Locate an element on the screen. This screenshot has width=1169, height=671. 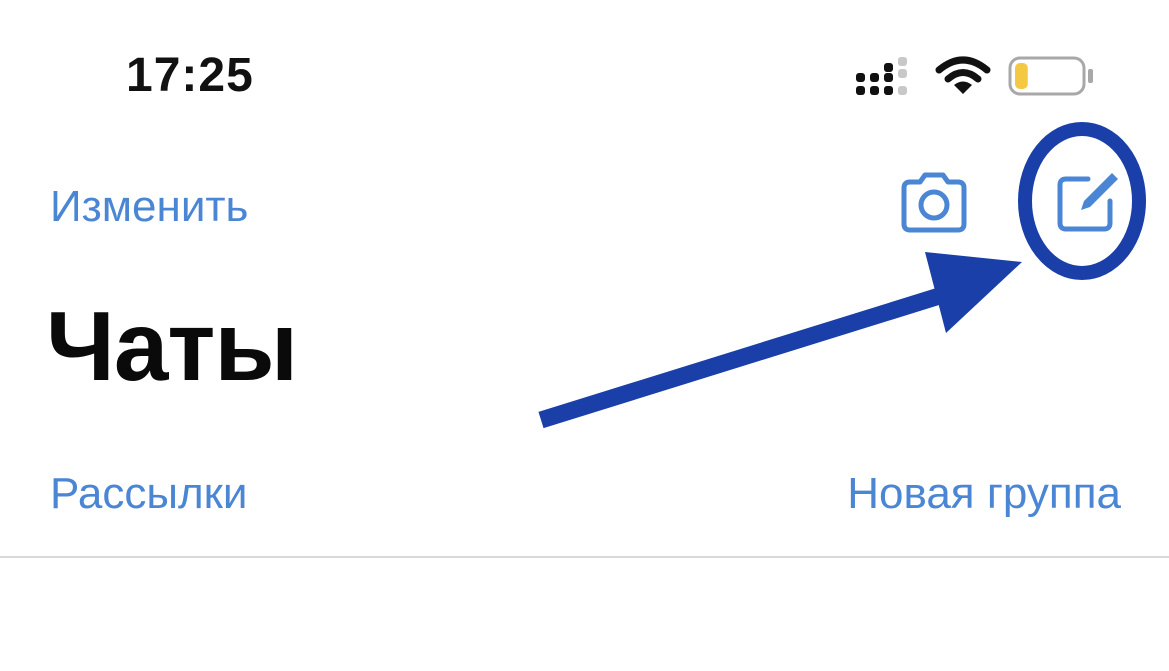
page-title: Чаты is located at coordinates (172, 346).